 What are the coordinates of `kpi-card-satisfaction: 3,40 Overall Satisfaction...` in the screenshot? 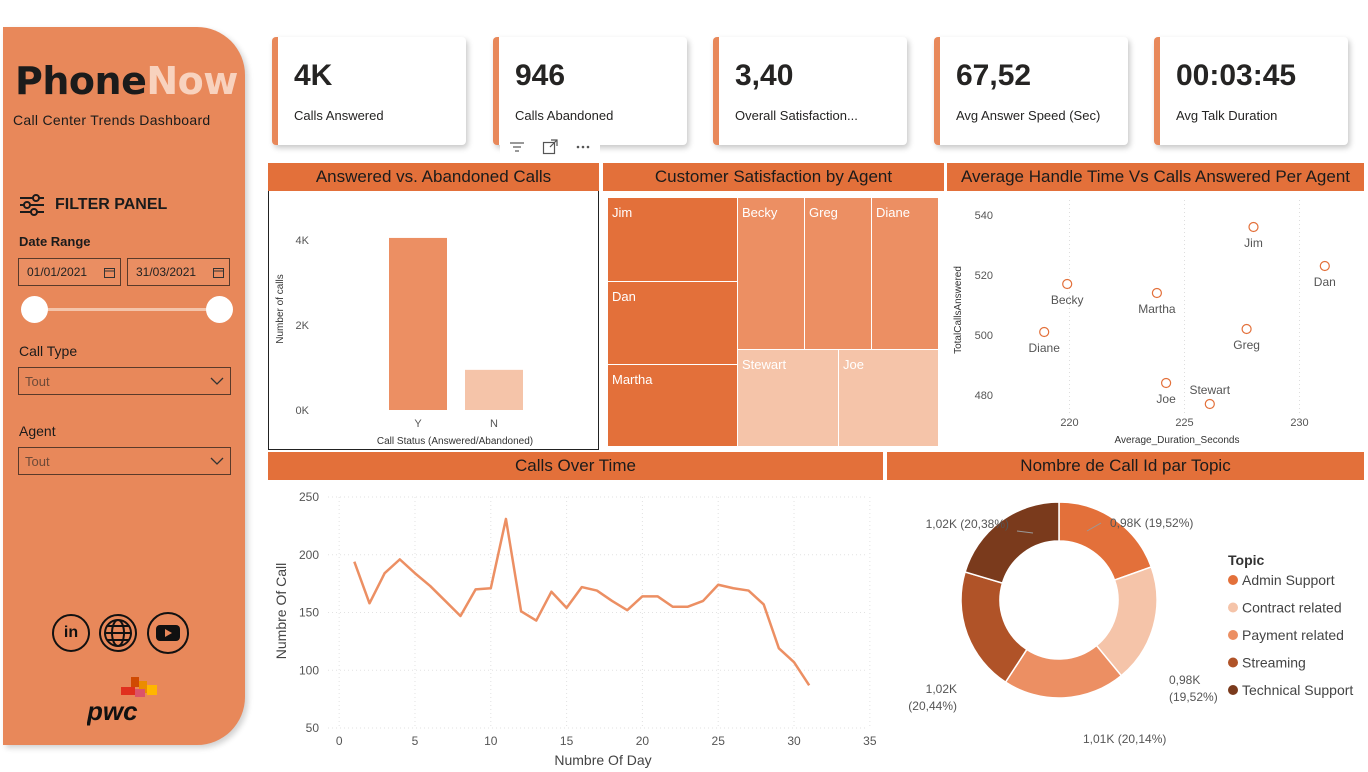 It's located at (810, 91).